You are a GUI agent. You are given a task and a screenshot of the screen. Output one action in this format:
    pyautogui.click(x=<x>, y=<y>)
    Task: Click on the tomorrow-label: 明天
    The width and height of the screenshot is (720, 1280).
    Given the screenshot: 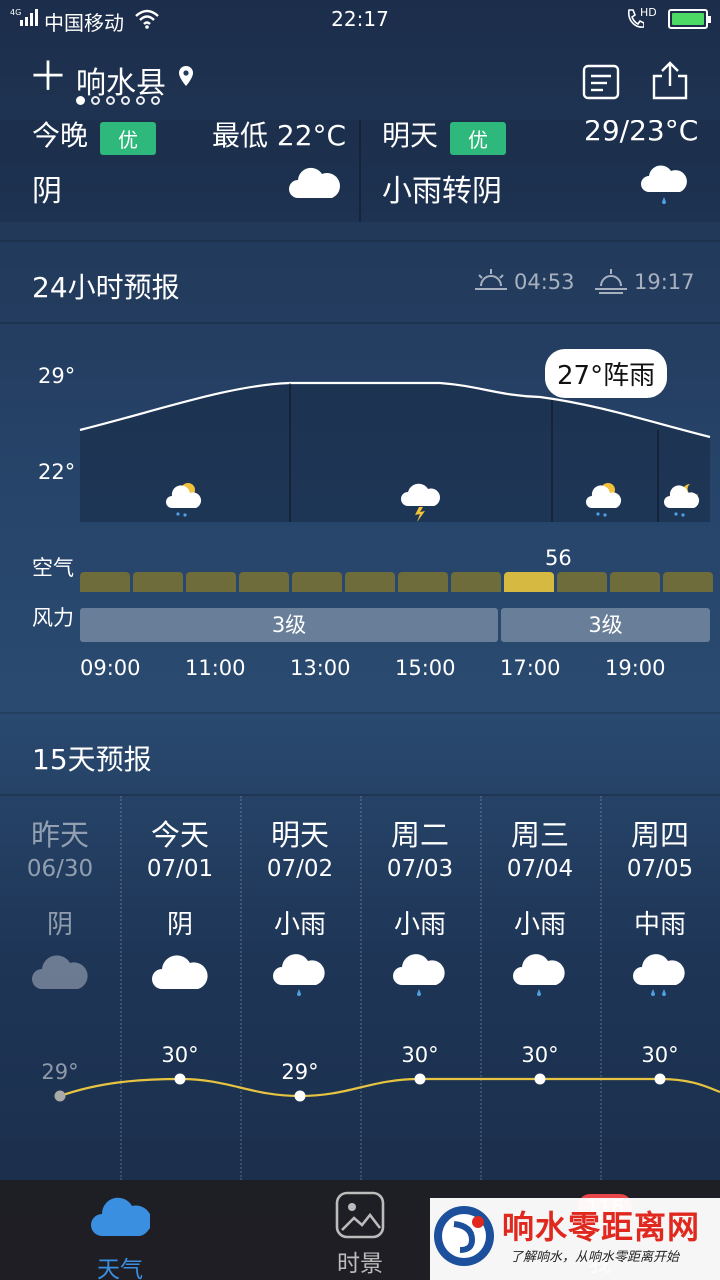 What is the action you would take?
    pyautogui.click(x=410, y=136)
    